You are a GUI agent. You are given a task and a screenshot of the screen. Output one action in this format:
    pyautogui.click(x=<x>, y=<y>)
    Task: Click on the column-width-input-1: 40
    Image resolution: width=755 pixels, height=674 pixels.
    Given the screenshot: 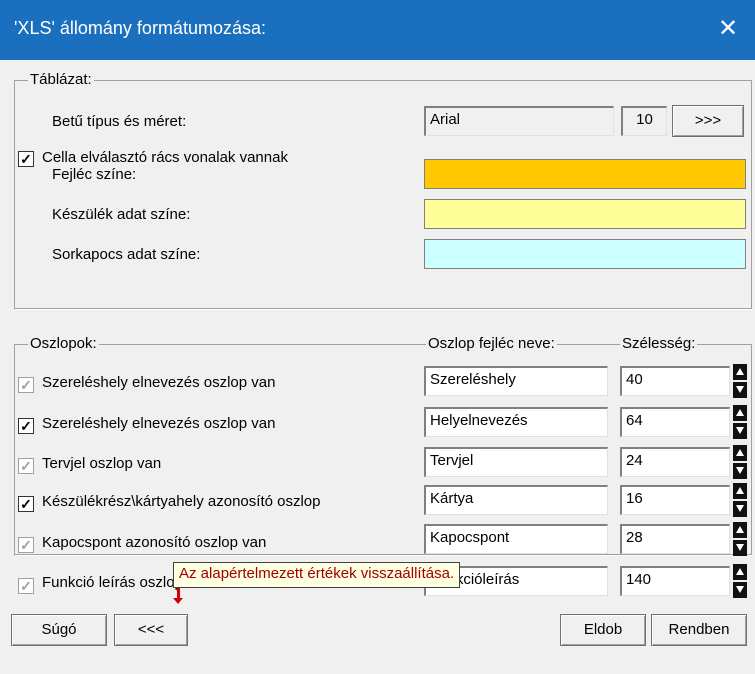 What is the action you would take?
    pyautogui.click(x=675, y=381)
    